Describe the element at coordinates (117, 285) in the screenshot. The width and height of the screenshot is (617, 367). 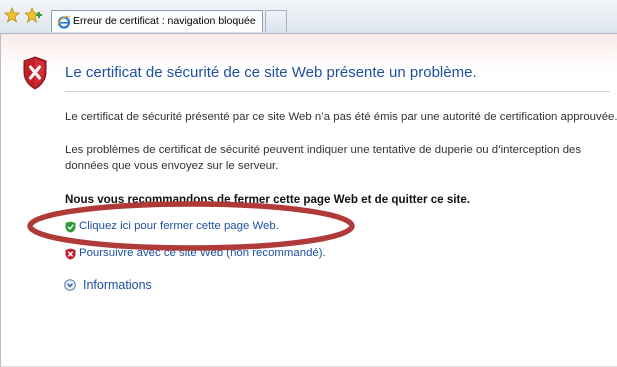
I see `more-information-link: Informations` at that location.